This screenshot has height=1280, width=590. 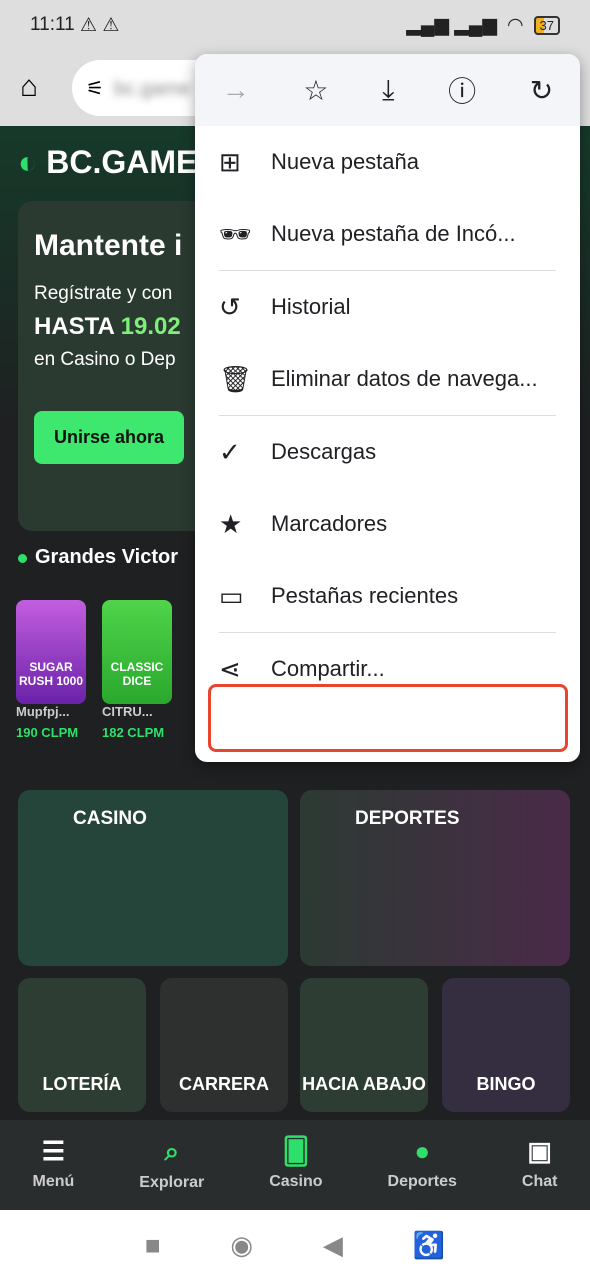 I want to click on win-amount: 182 CLPM, so click(x=133, y=732).